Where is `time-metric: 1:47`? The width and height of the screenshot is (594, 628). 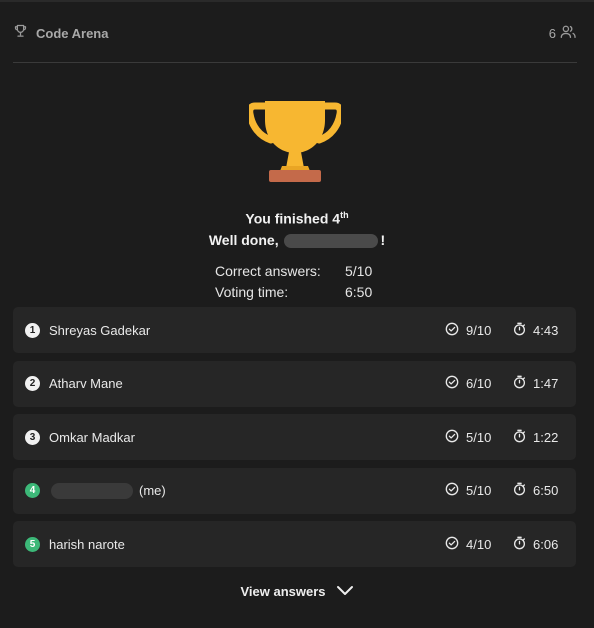 time-metric: 1:47 is located at coordinates (535, 383).